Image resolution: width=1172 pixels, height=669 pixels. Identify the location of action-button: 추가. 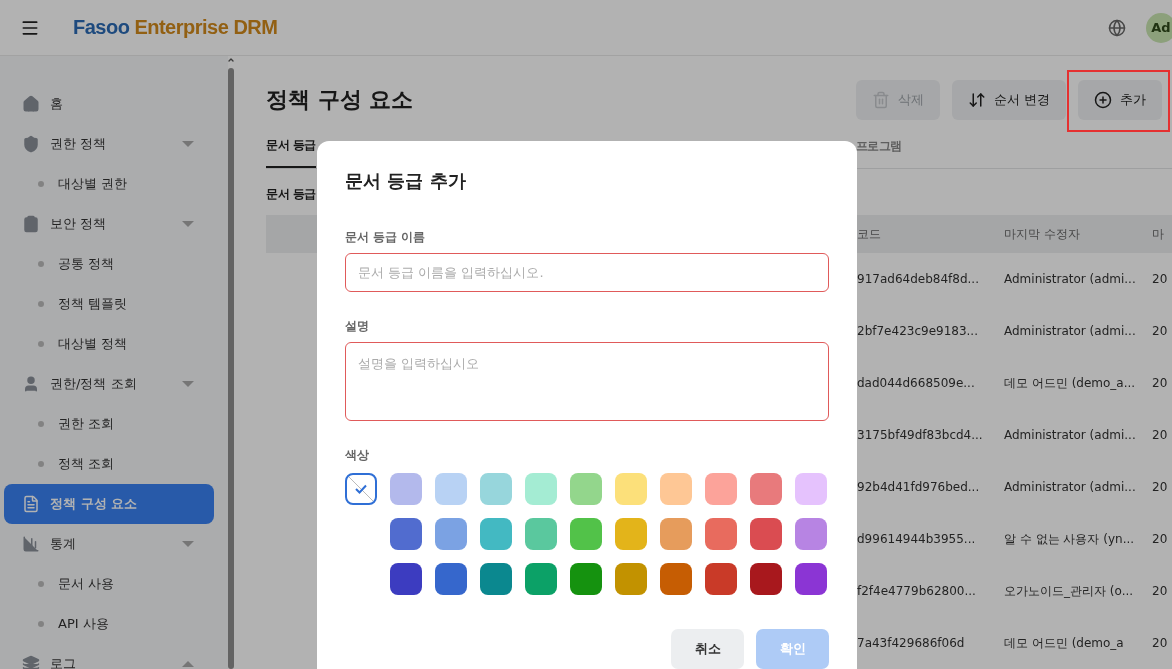
(1120, 100).